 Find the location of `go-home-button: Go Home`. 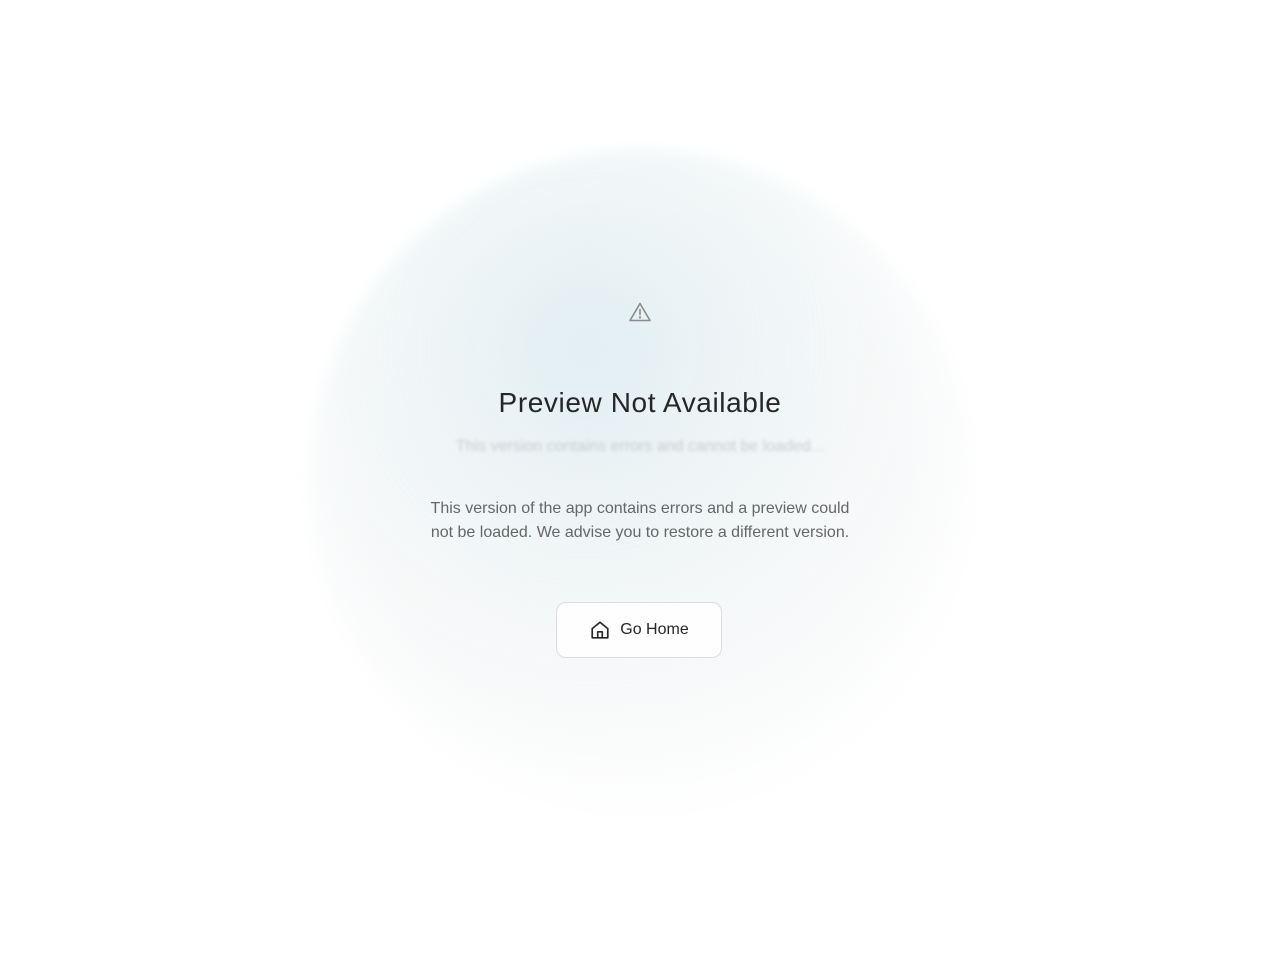

go-home-button: Go Home is located at coordinates (639, 630).